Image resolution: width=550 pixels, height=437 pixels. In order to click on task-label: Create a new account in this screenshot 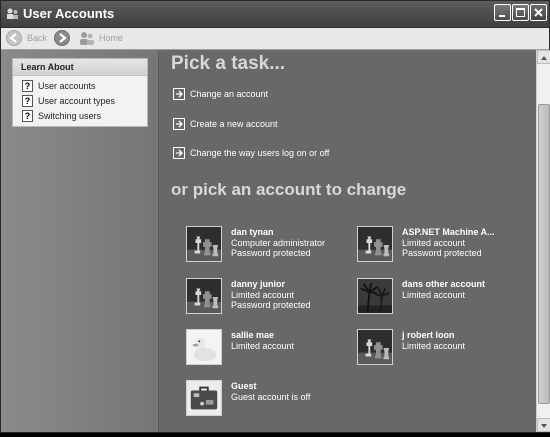, I will do `click(234, 124)`.